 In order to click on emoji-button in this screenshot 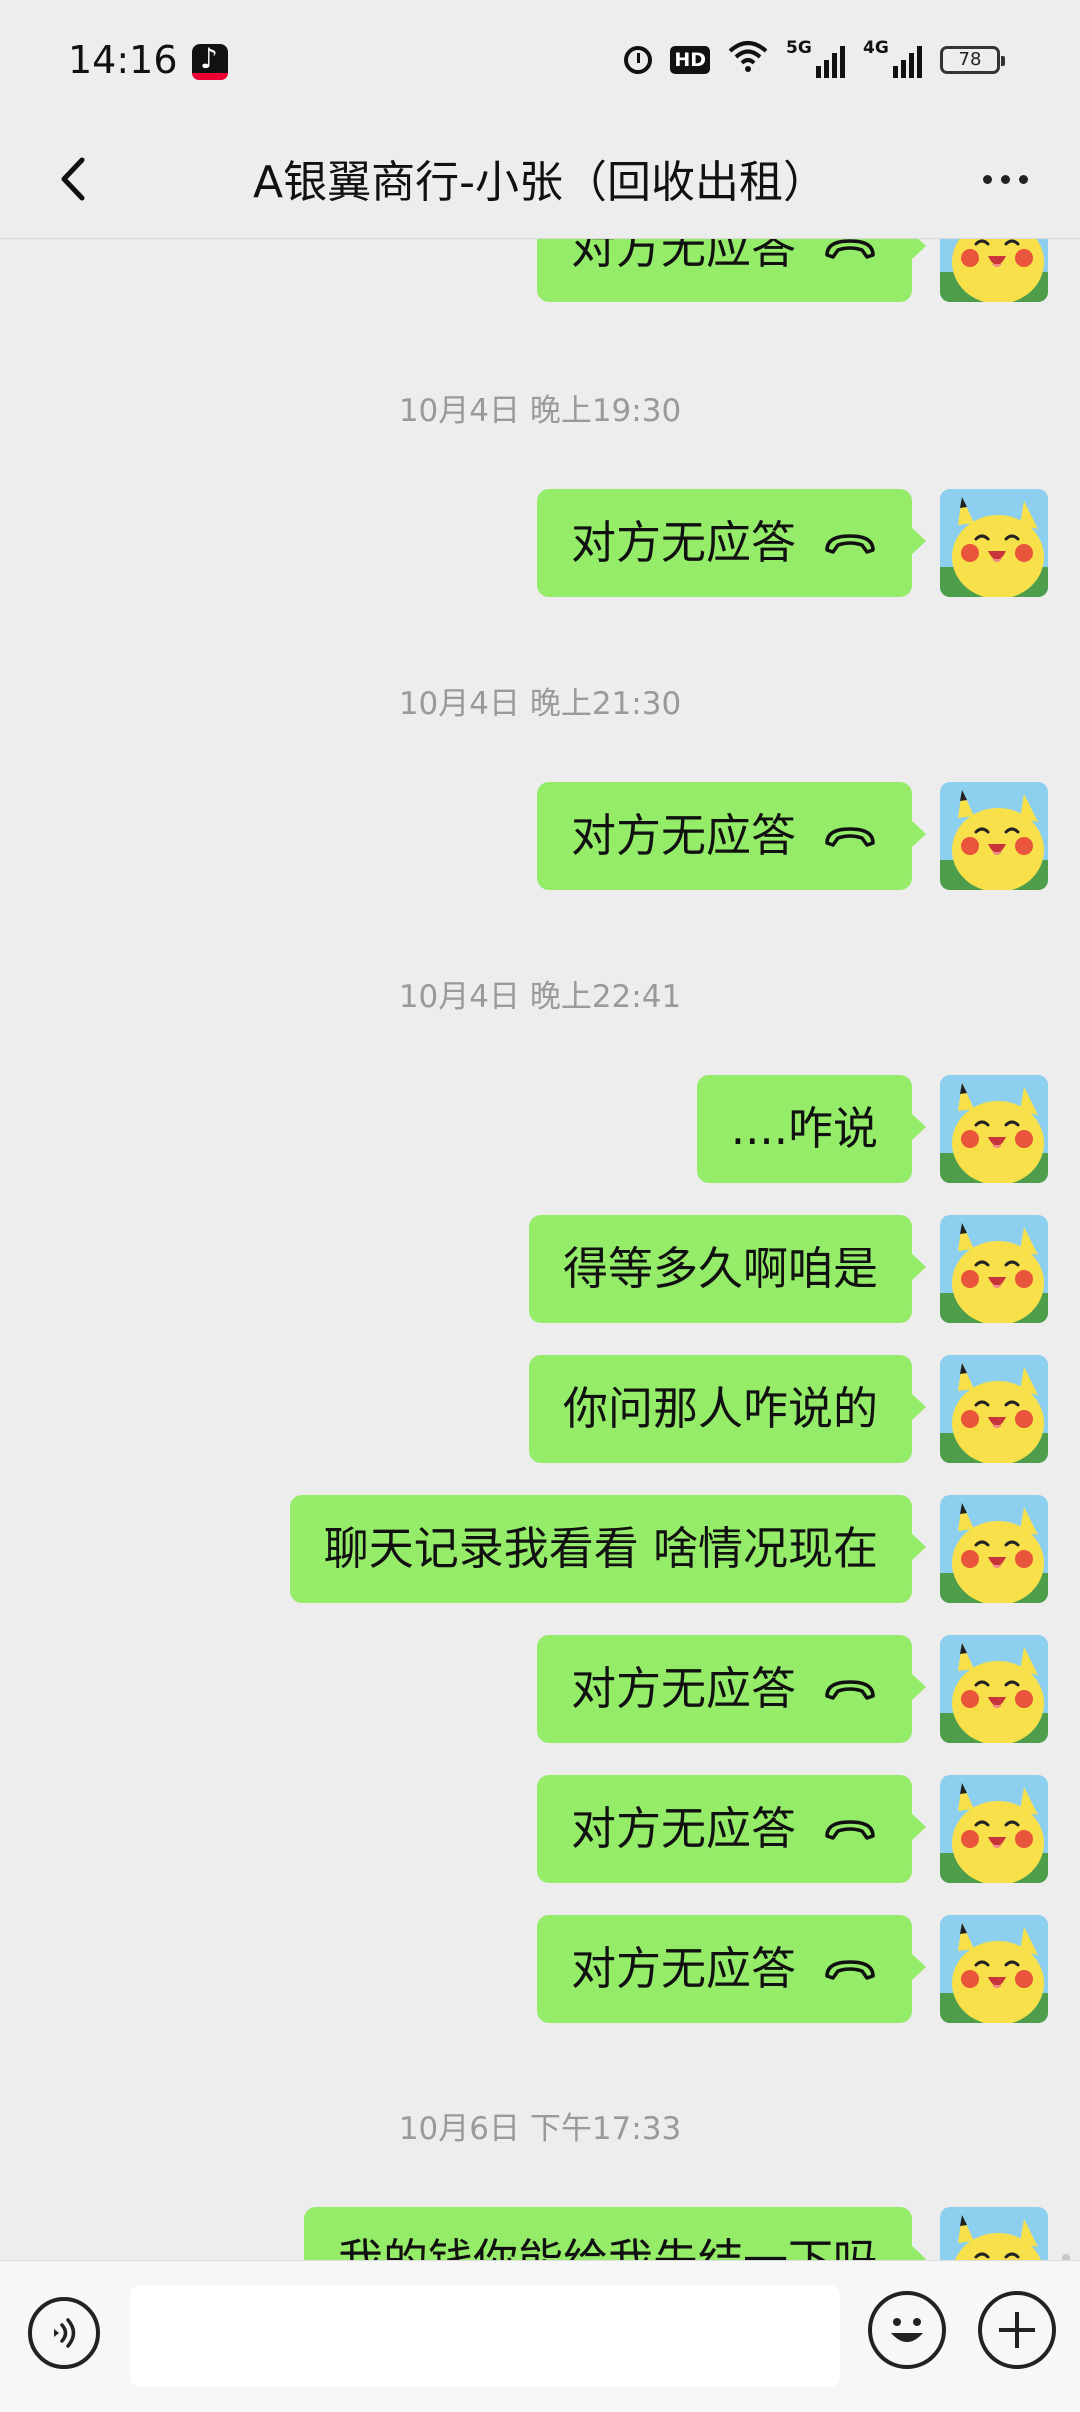, I will do `click(907, 2330)`.